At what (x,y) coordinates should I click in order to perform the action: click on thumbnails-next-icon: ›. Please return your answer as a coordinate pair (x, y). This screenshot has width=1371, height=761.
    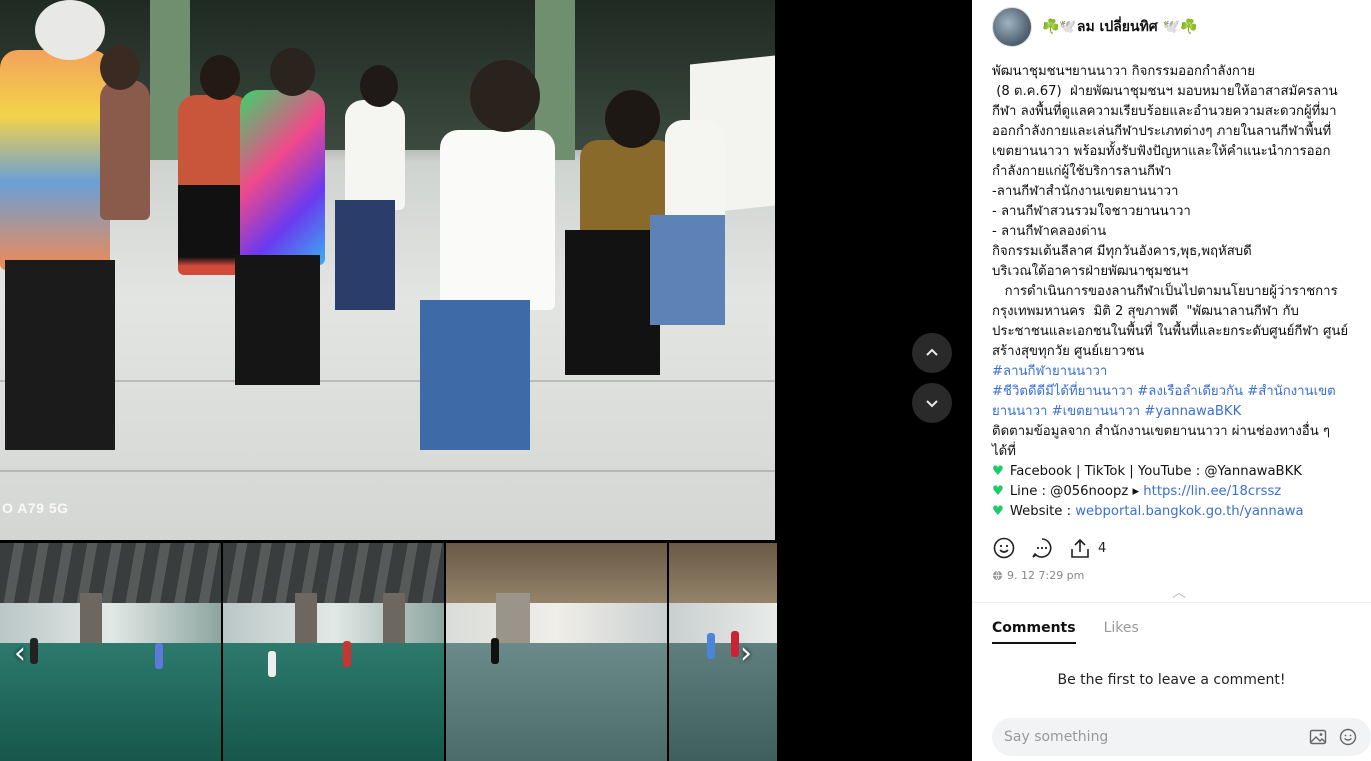
    Looking at the image, I should click on (746, 653).